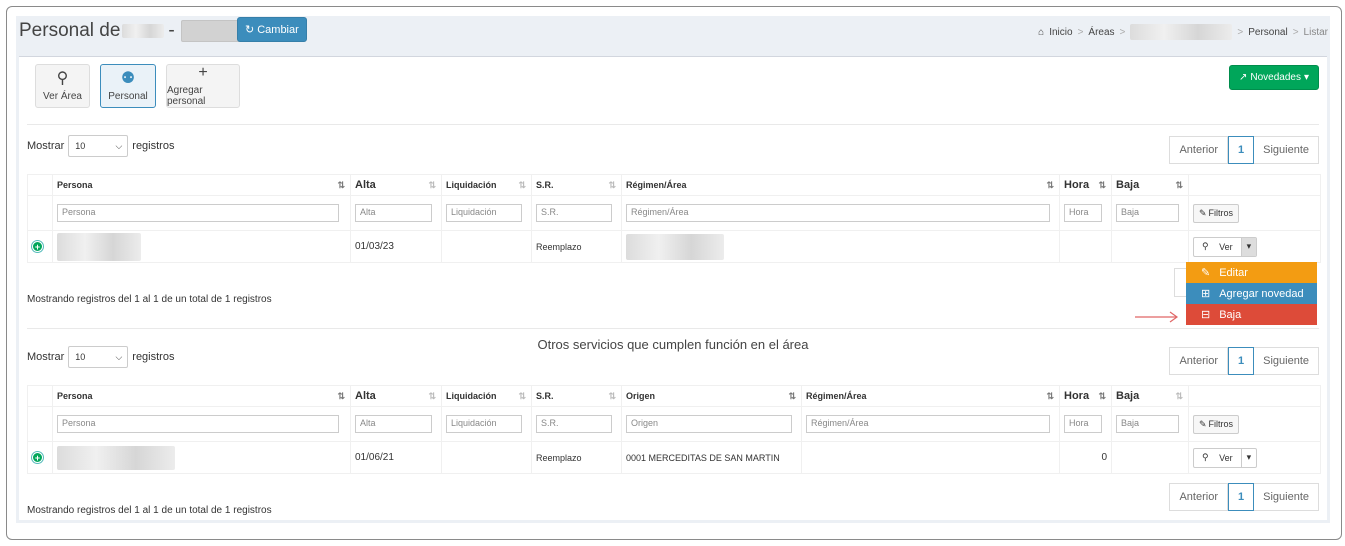  I want to click on agregar-personal-button: + Agregar personal, so click(203, 86).